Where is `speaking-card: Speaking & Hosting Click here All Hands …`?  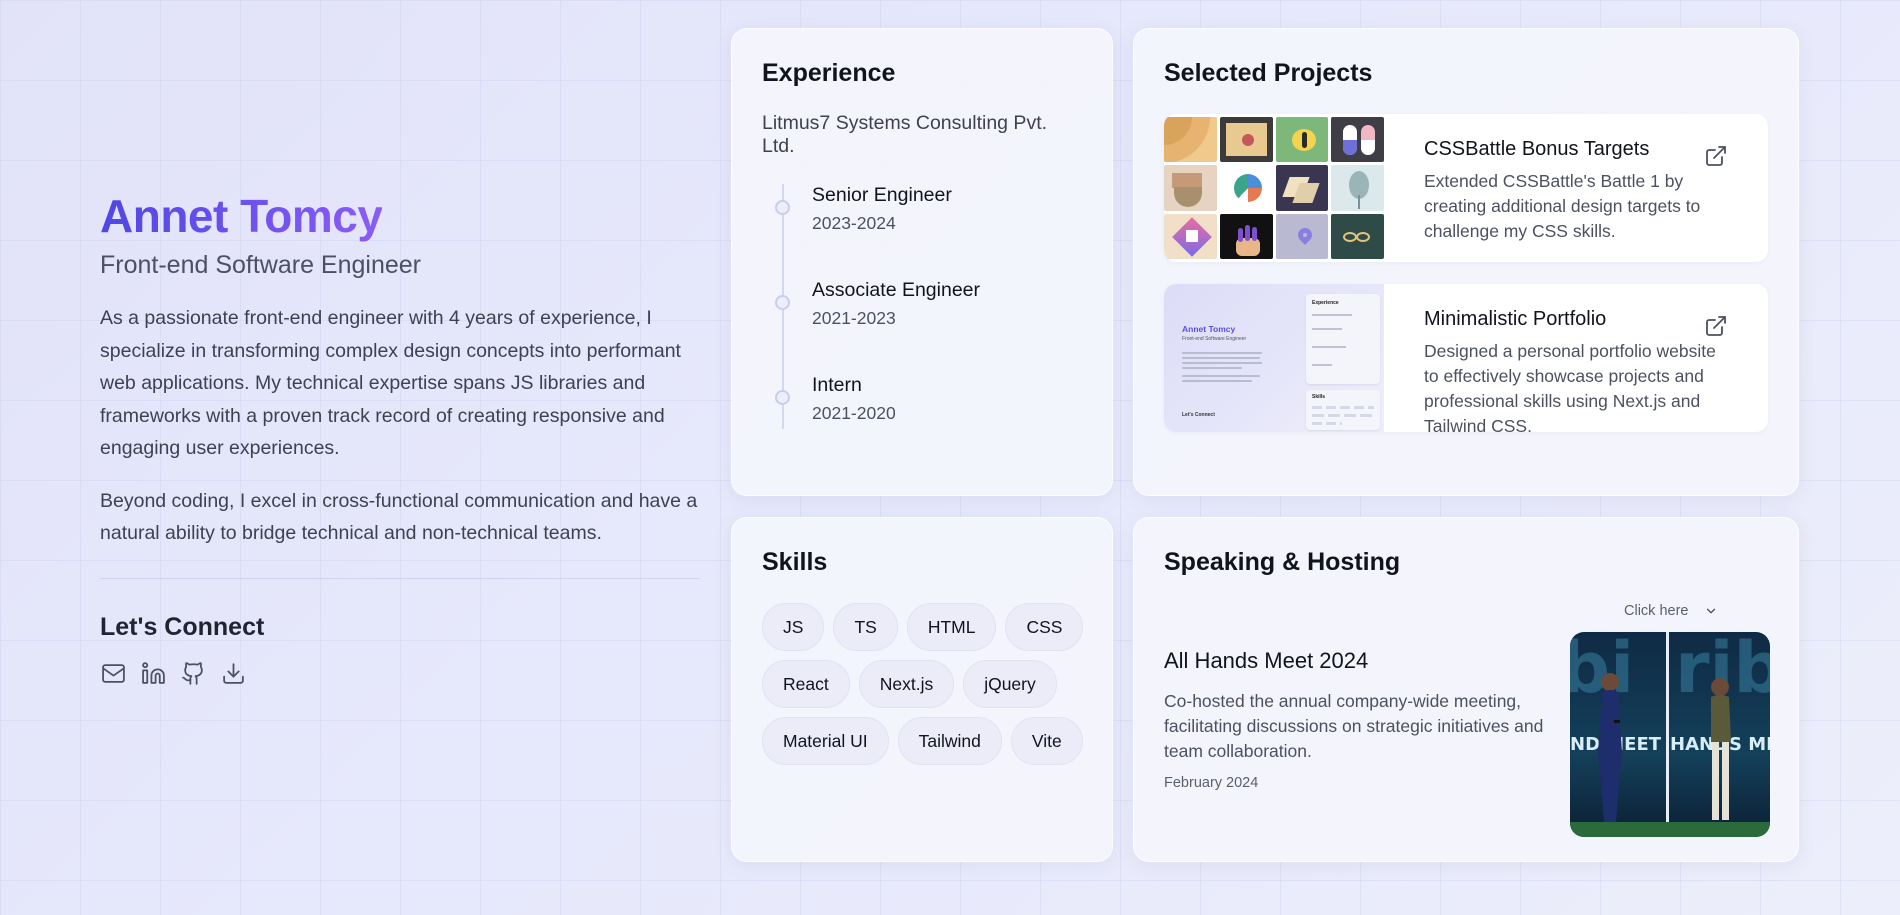
speaking-card: Speaking & Hosting Click here All Hands … is located at coordinates (1466, 689).